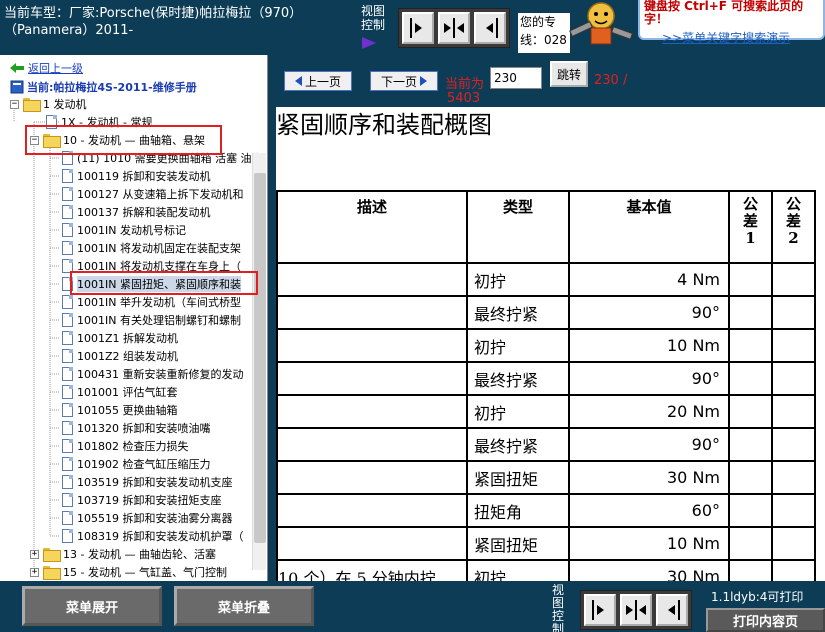  I want to click on first-page-button, so click(418, 28).